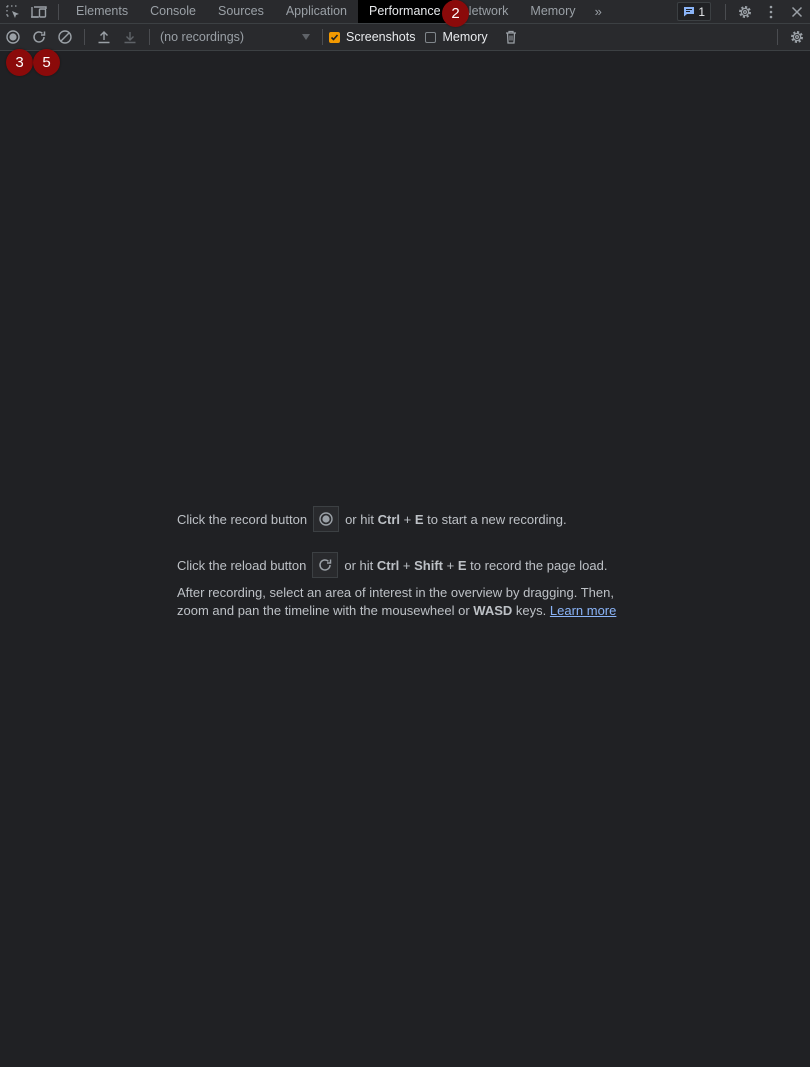 Image resolution: width=810 pixels, height=1067 pixels. I want to click on tab-performance: Performance, so click(405, 11).